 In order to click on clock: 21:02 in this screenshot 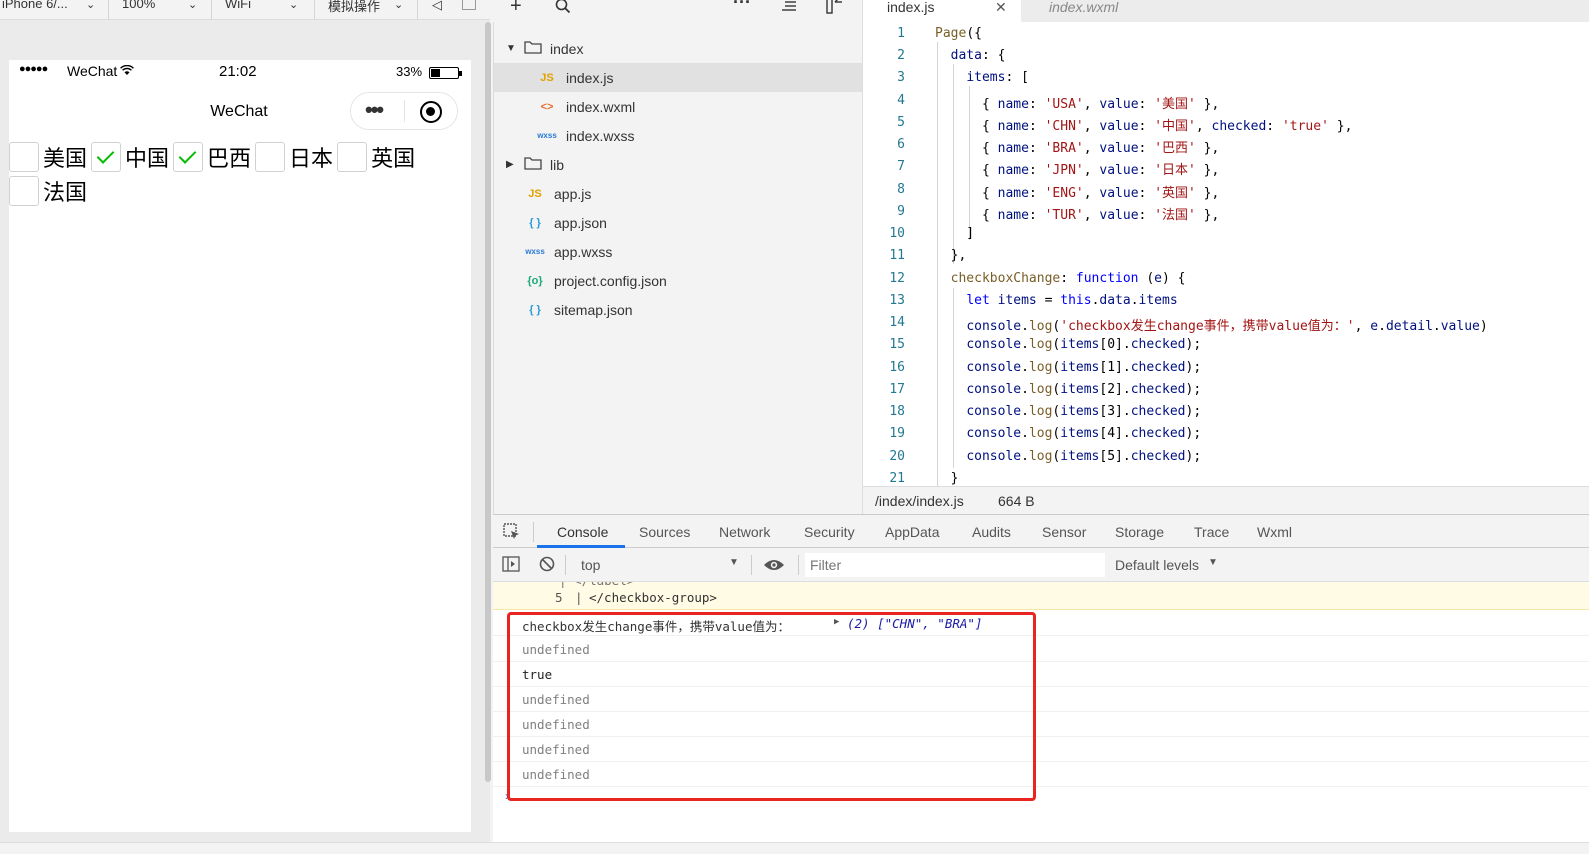, I will do `click(238, 71)`.